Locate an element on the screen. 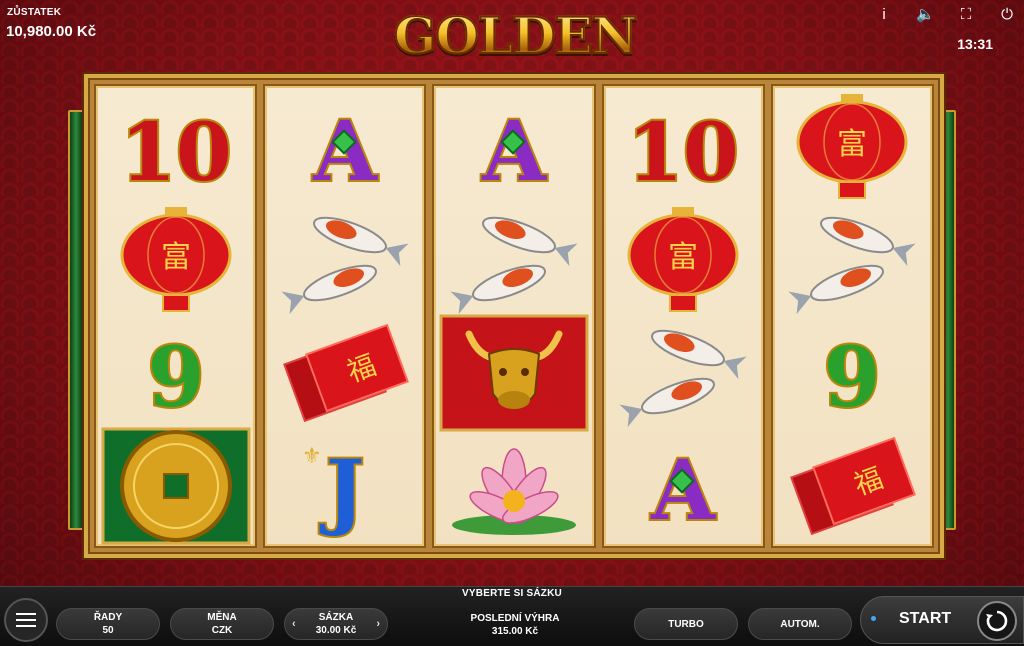 The width and height of the screenshot is (1024, 646). bet-label: SÁZKA is located at coordinates (336, 617).